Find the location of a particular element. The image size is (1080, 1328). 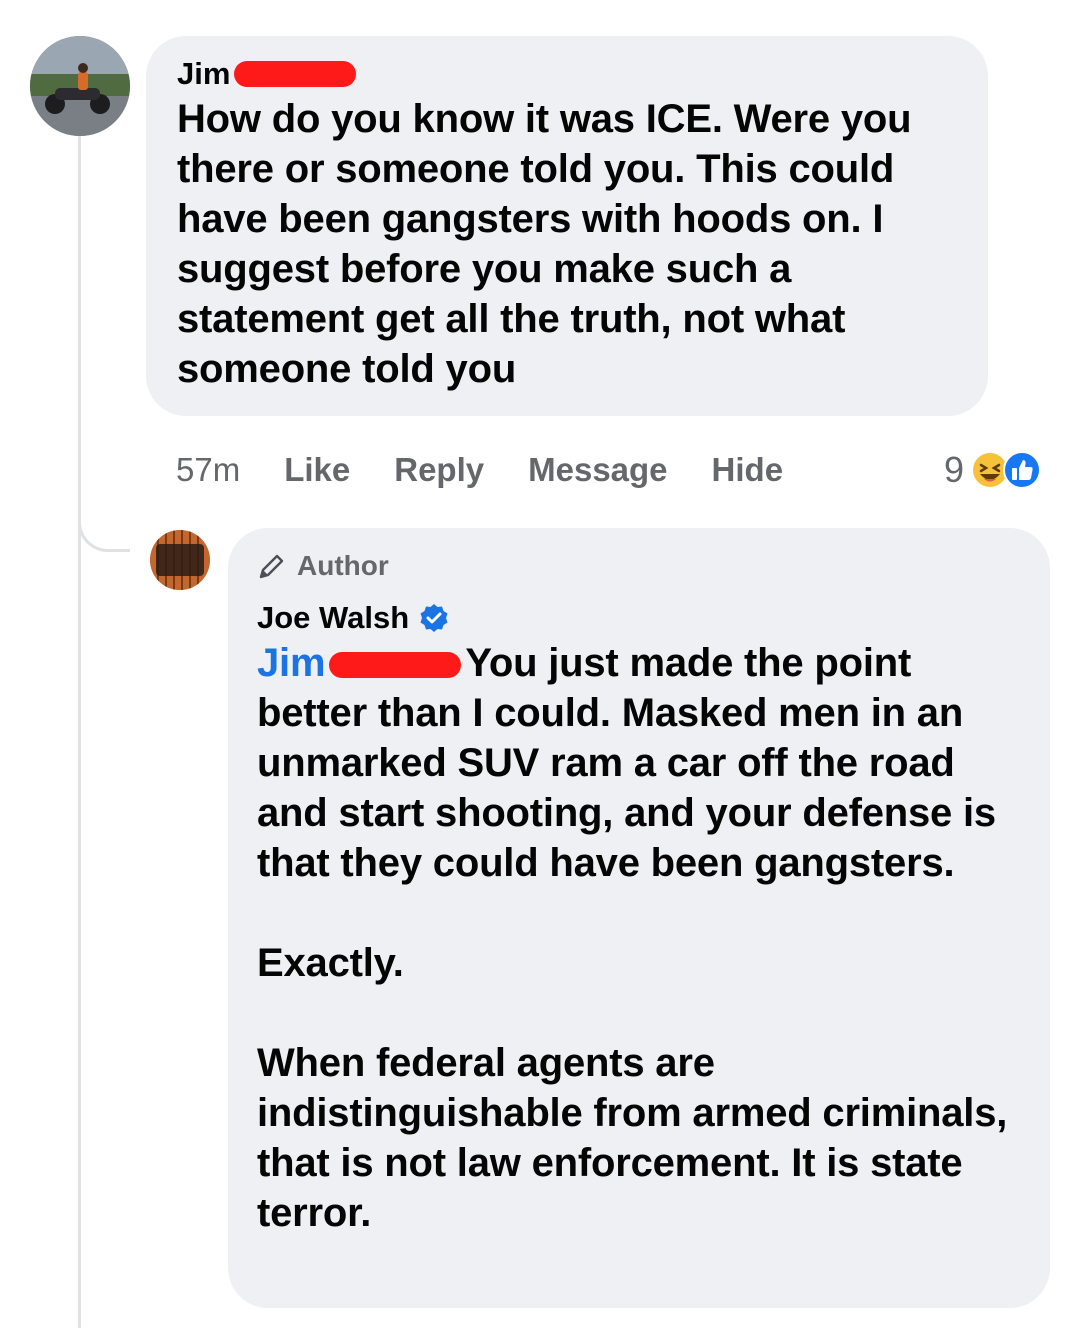

verified-badge-icon is located at coordinates (434, 618).